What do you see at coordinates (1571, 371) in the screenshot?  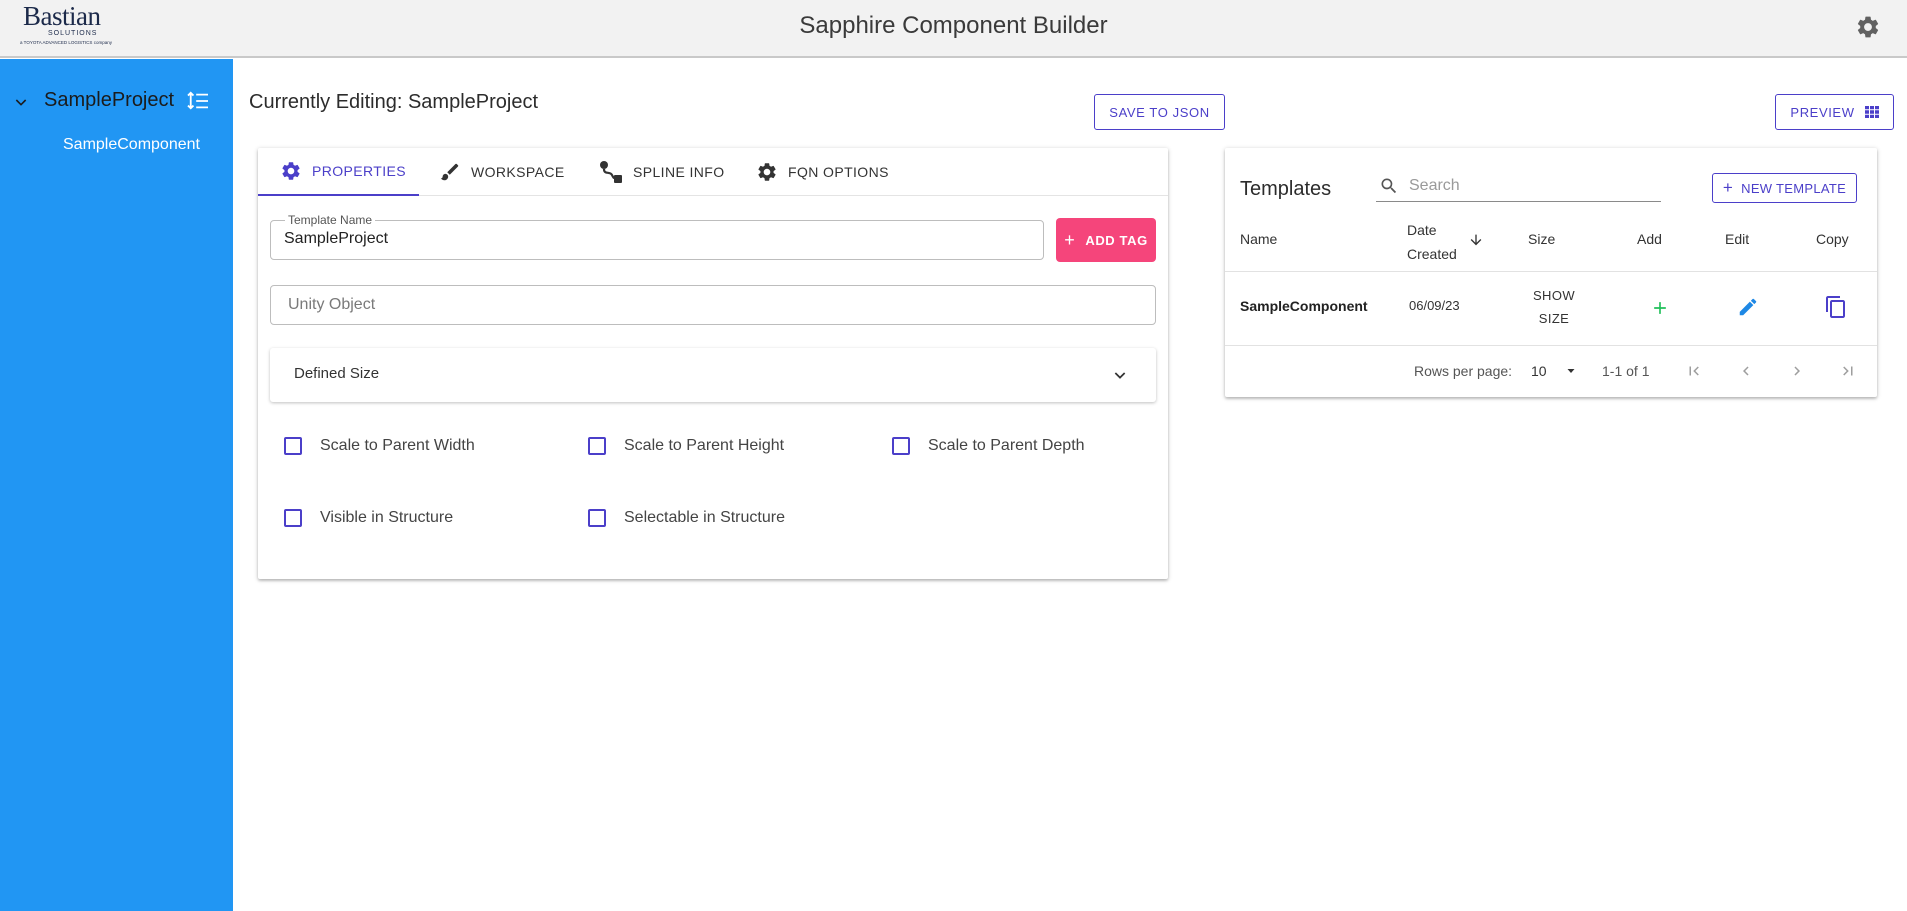 I see `dropdown-arrow-icon` at bounding box center [1571, 371].